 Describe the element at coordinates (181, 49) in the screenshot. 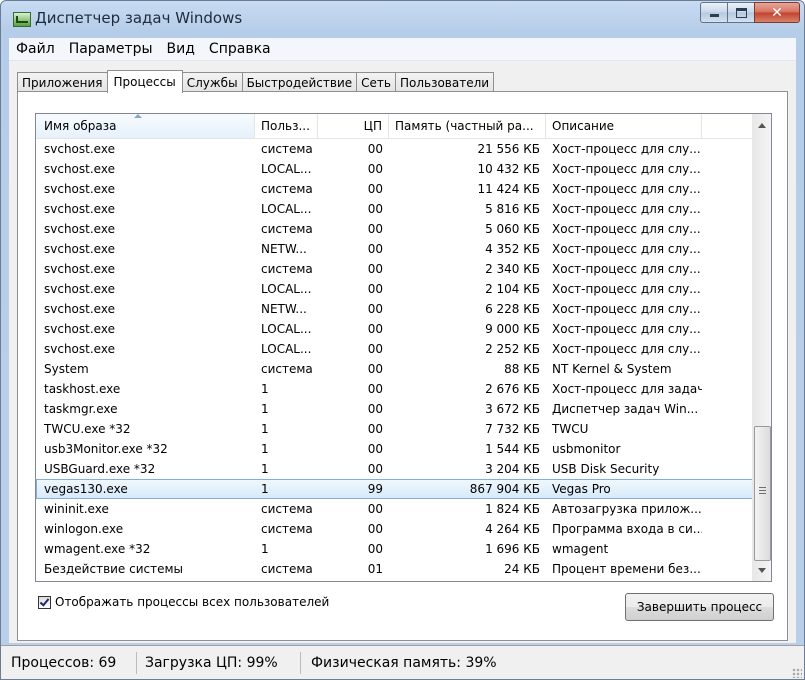

I see `menu-view: Вид` at that location.